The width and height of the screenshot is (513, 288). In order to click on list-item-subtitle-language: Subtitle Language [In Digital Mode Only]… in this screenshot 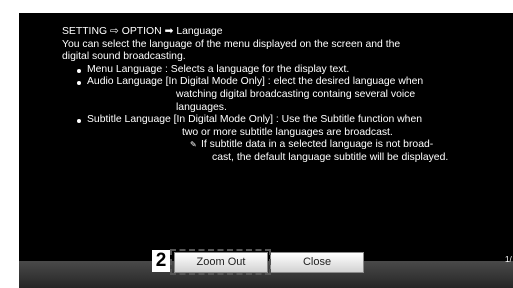, I will do `click(282, 120)`.